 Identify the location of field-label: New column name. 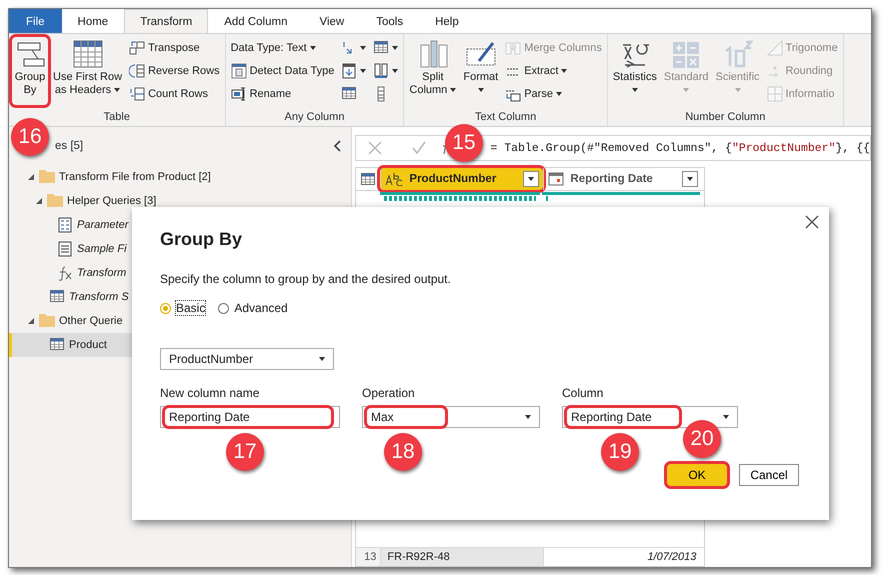
(210, 393).